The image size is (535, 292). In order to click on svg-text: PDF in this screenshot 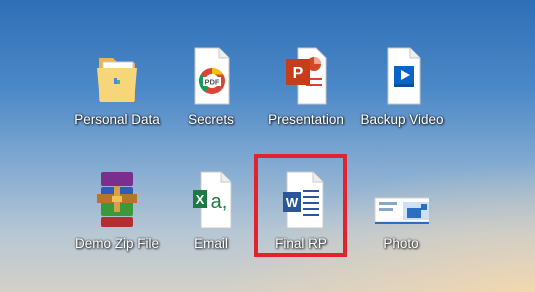, I will do `click(212, 82)`.